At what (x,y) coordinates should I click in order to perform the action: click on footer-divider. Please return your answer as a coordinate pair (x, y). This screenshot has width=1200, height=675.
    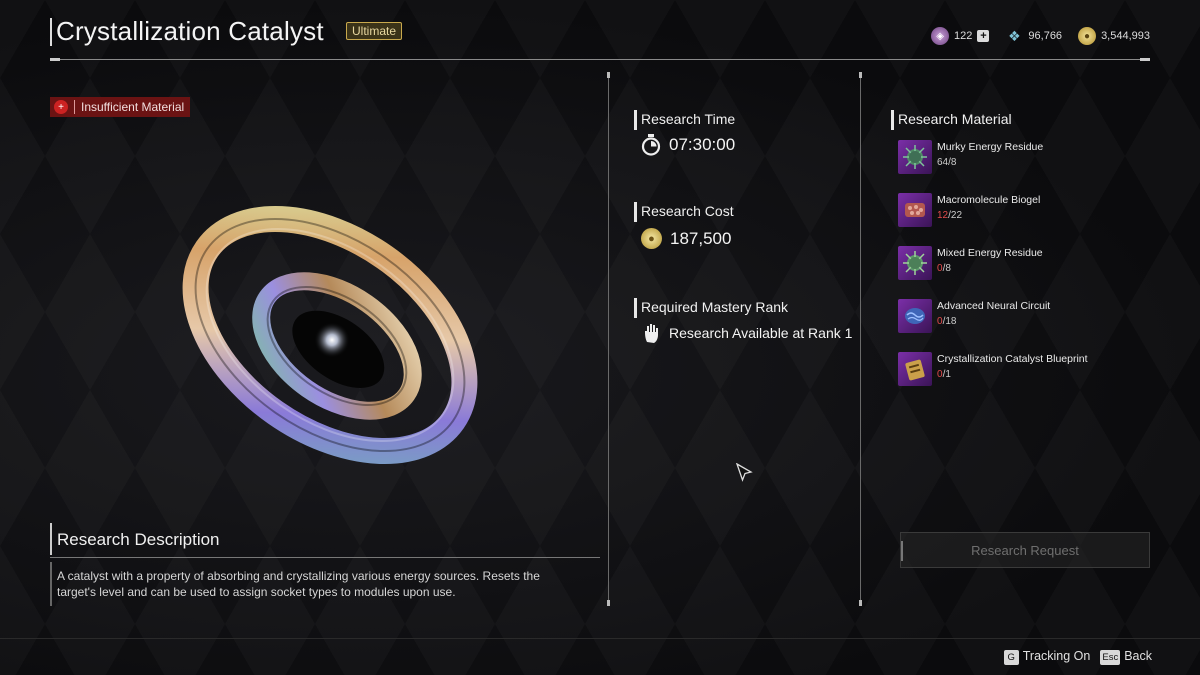
    Looking at the image, I should click on (600, 638).